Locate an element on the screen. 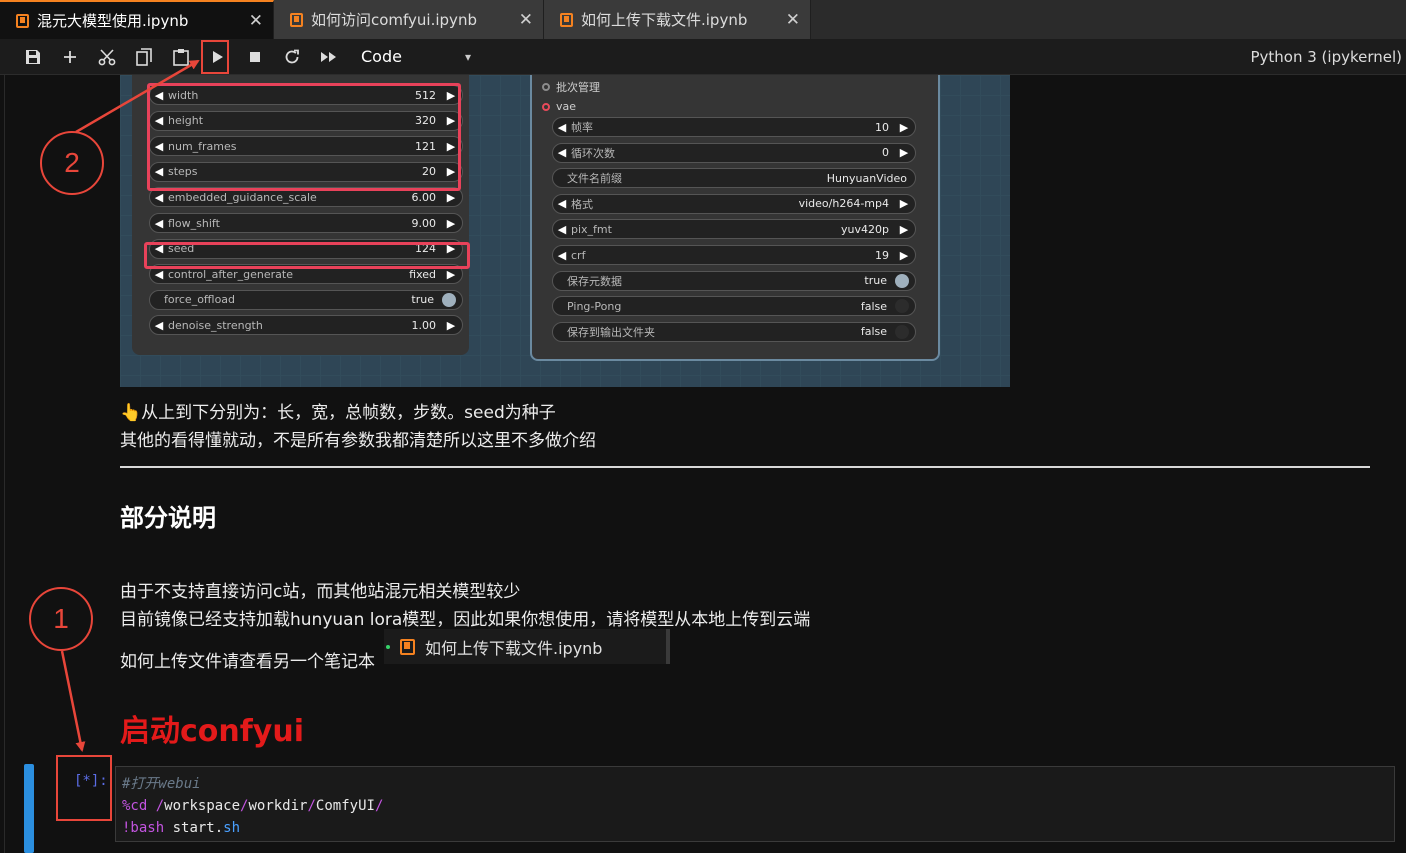 The height and width of the screenshot is (853, 1406). output-label: vae is located at coordinates (566, 106).